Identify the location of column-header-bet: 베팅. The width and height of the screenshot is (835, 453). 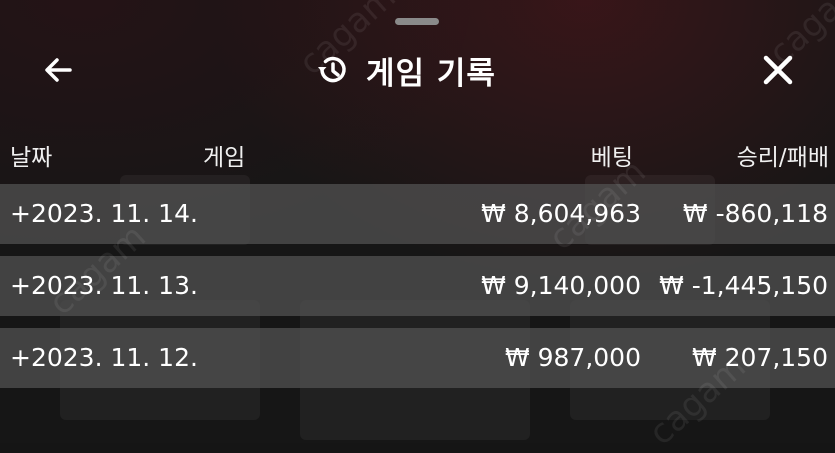
(612, 155).